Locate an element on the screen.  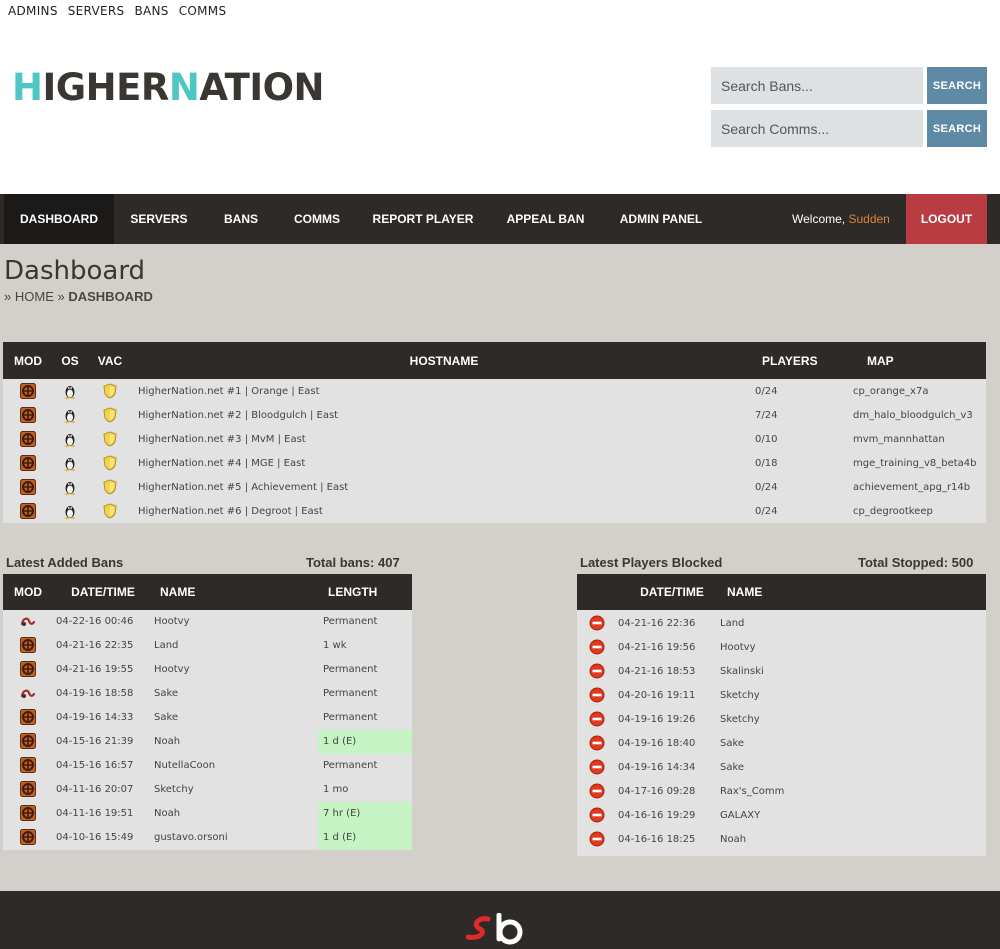
search-bans-input is located at coordinates (817, 85).